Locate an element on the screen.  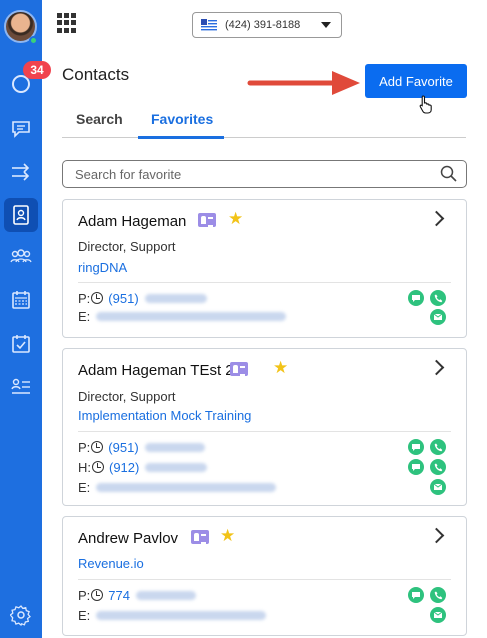
contact-company: Revenue.io is located at coordinates (111, 563).